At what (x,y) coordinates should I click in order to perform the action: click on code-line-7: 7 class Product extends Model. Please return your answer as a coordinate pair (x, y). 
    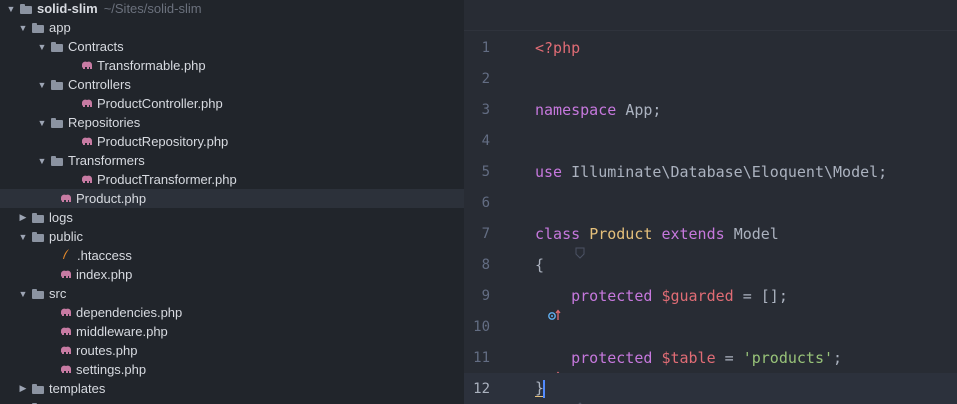
    Looking at the image, I should click on (710, 238).